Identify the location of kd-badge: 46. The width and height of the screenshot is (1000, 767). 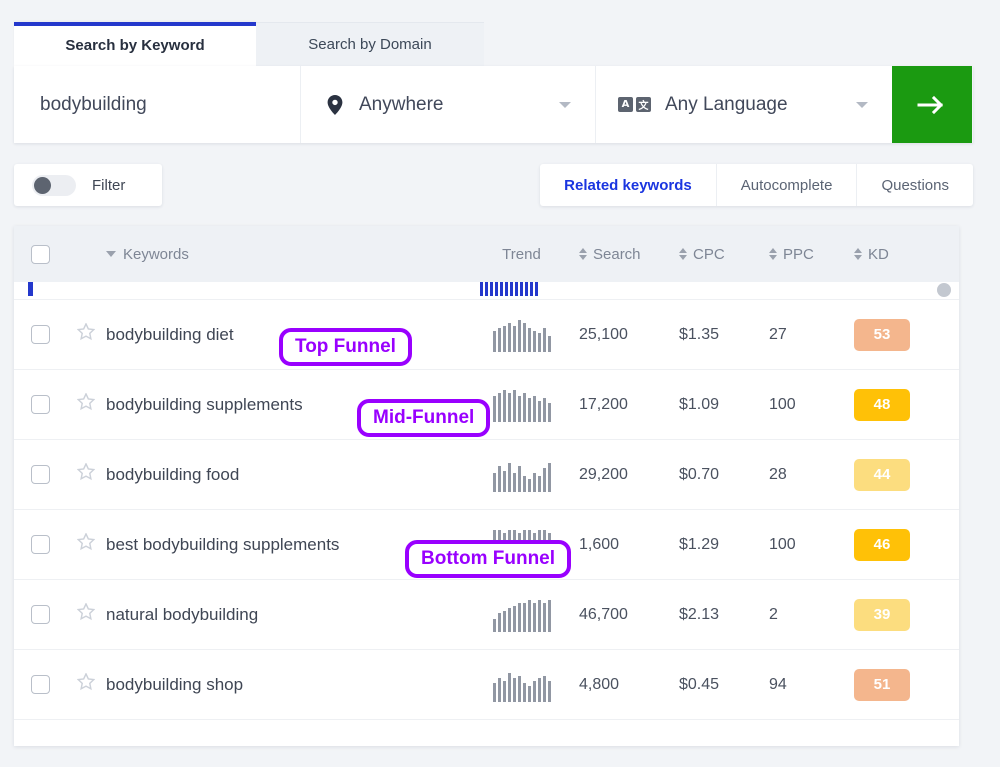
(882, 544).